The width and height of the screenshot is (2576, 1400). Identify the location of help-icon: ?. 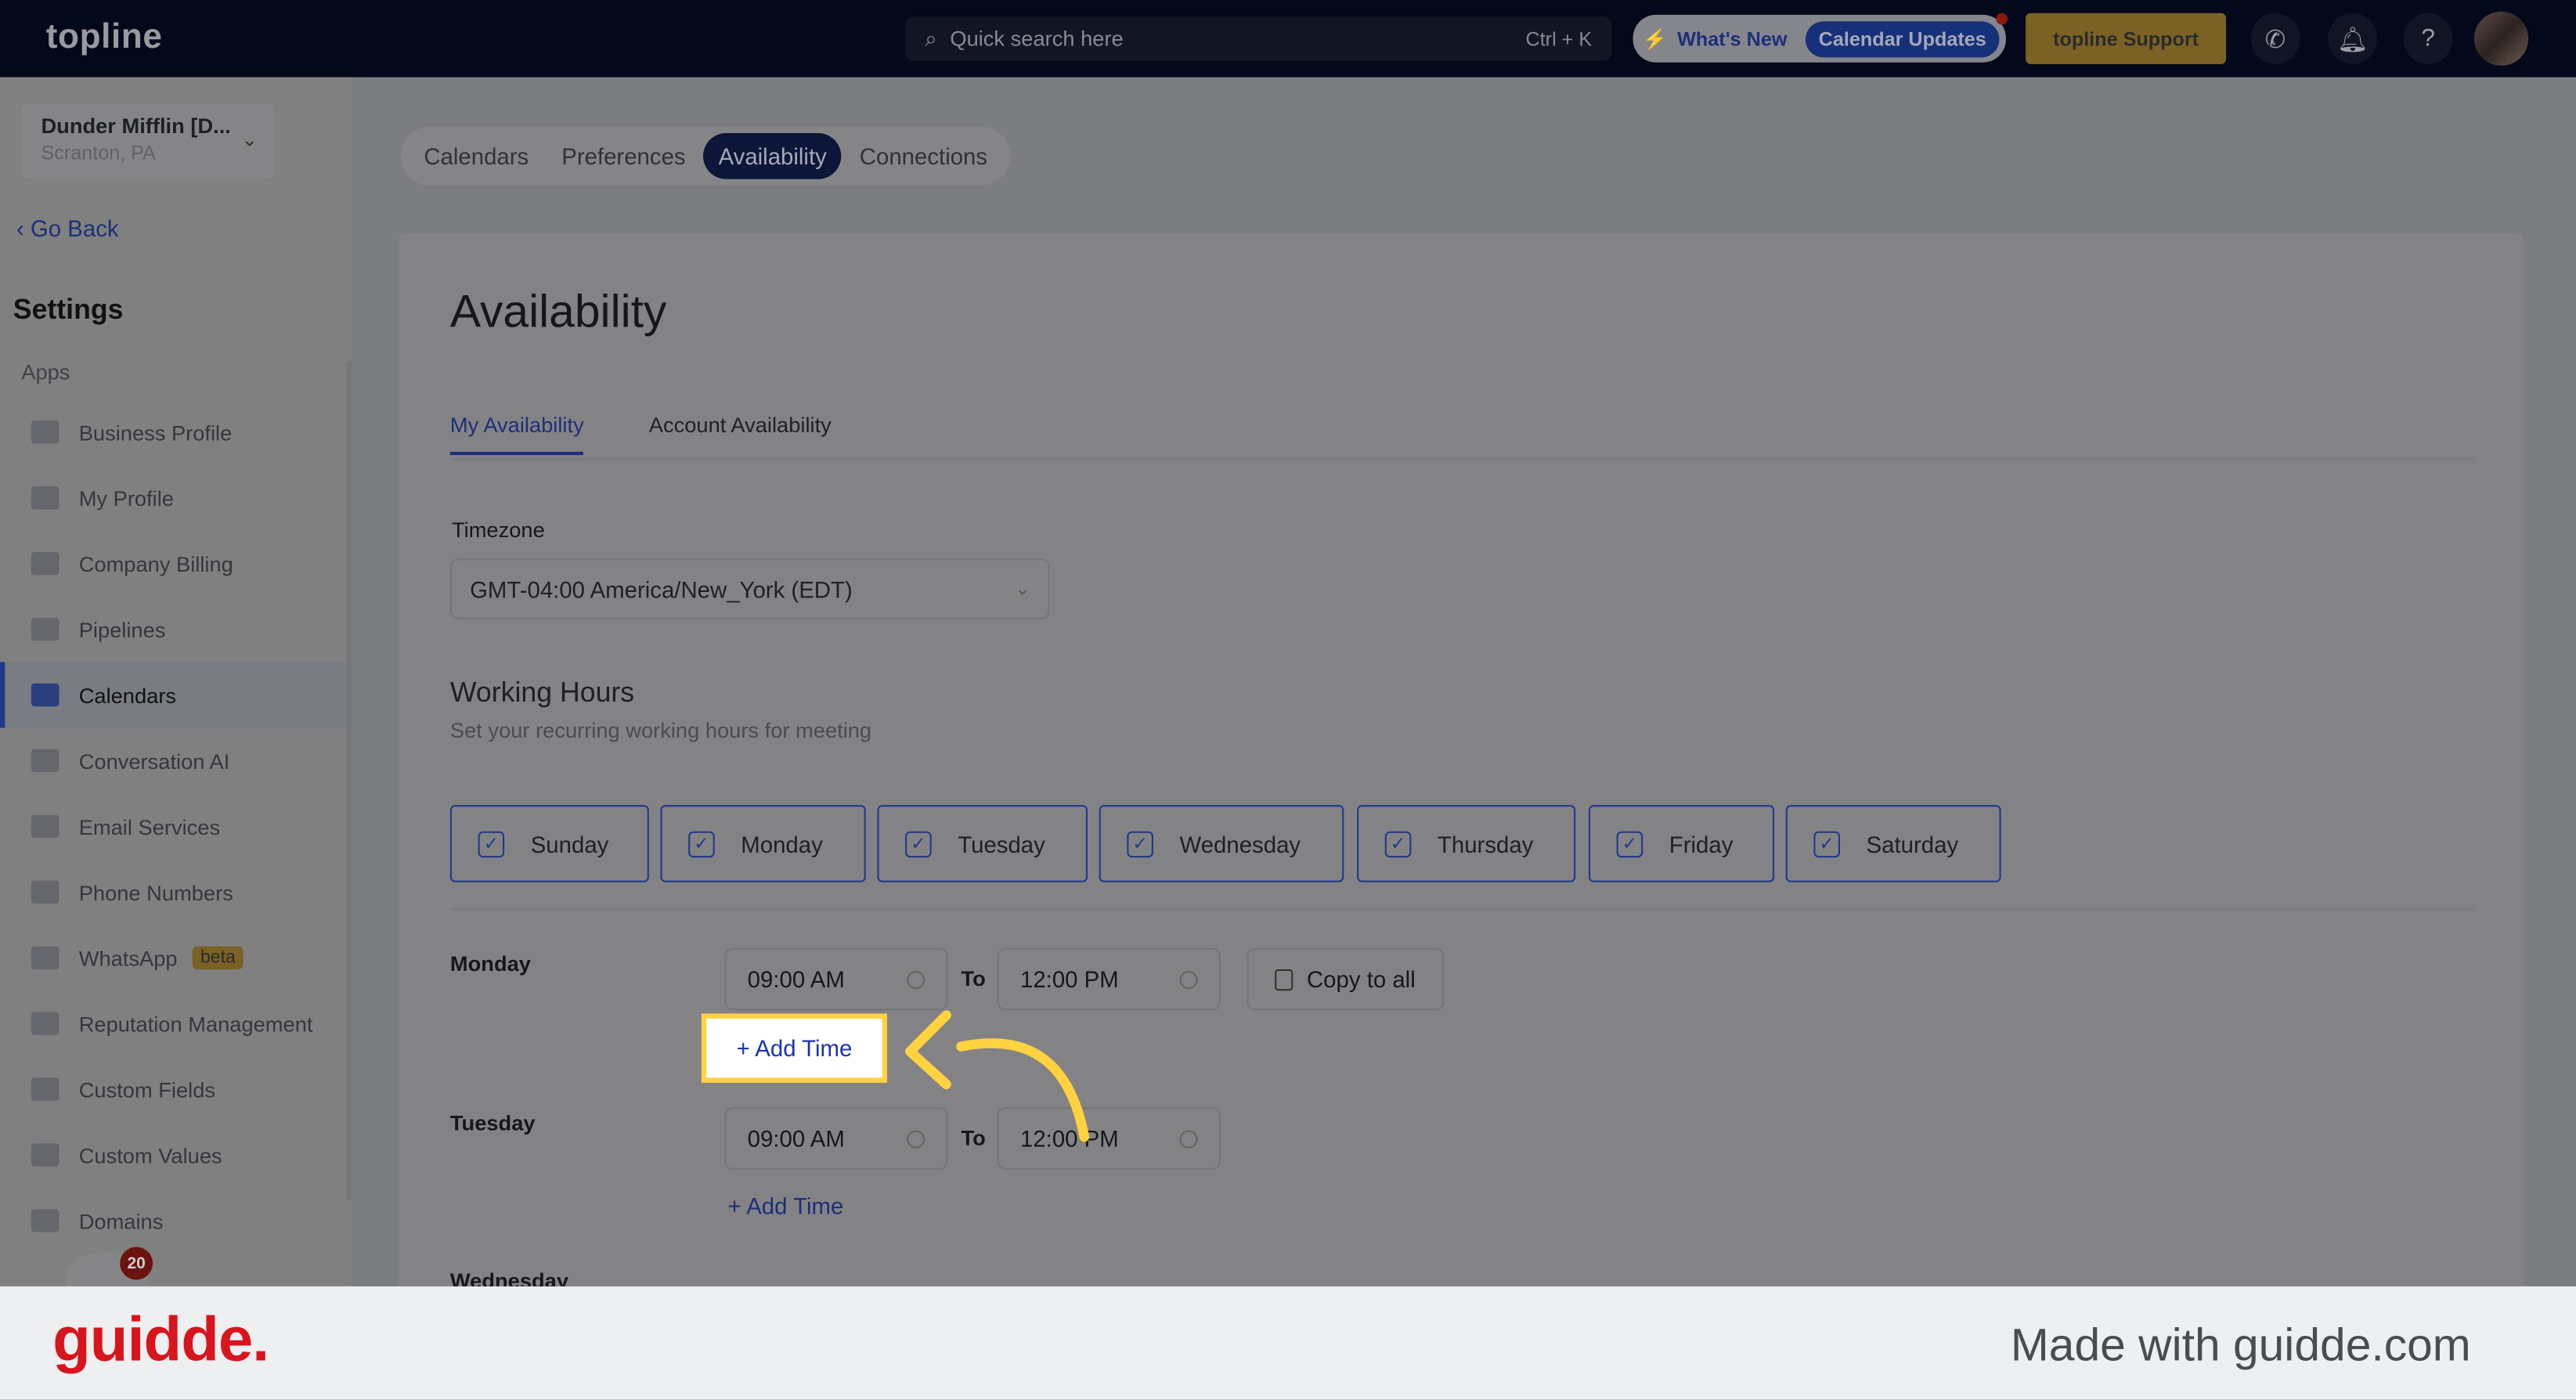
(2428, 39).